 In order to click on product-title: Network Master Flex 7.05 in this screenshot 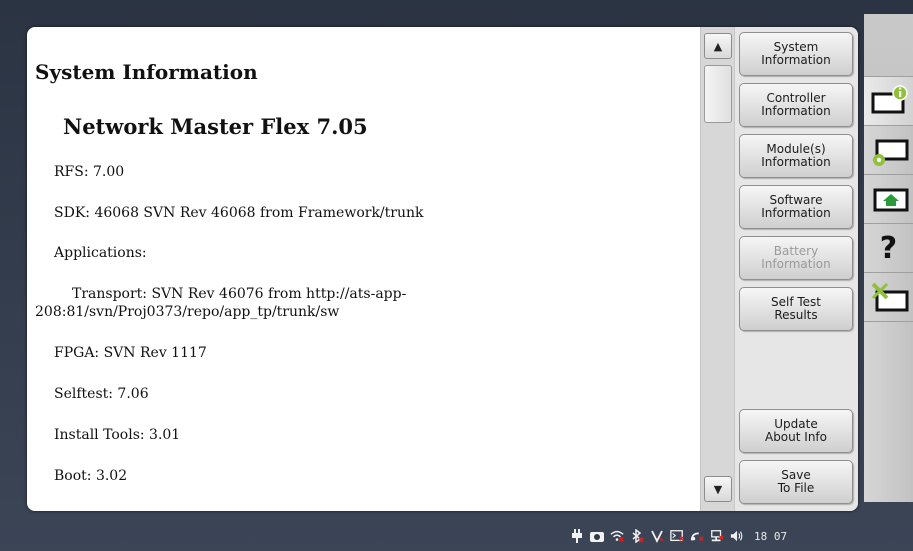, I will do `click(215, 126)`.